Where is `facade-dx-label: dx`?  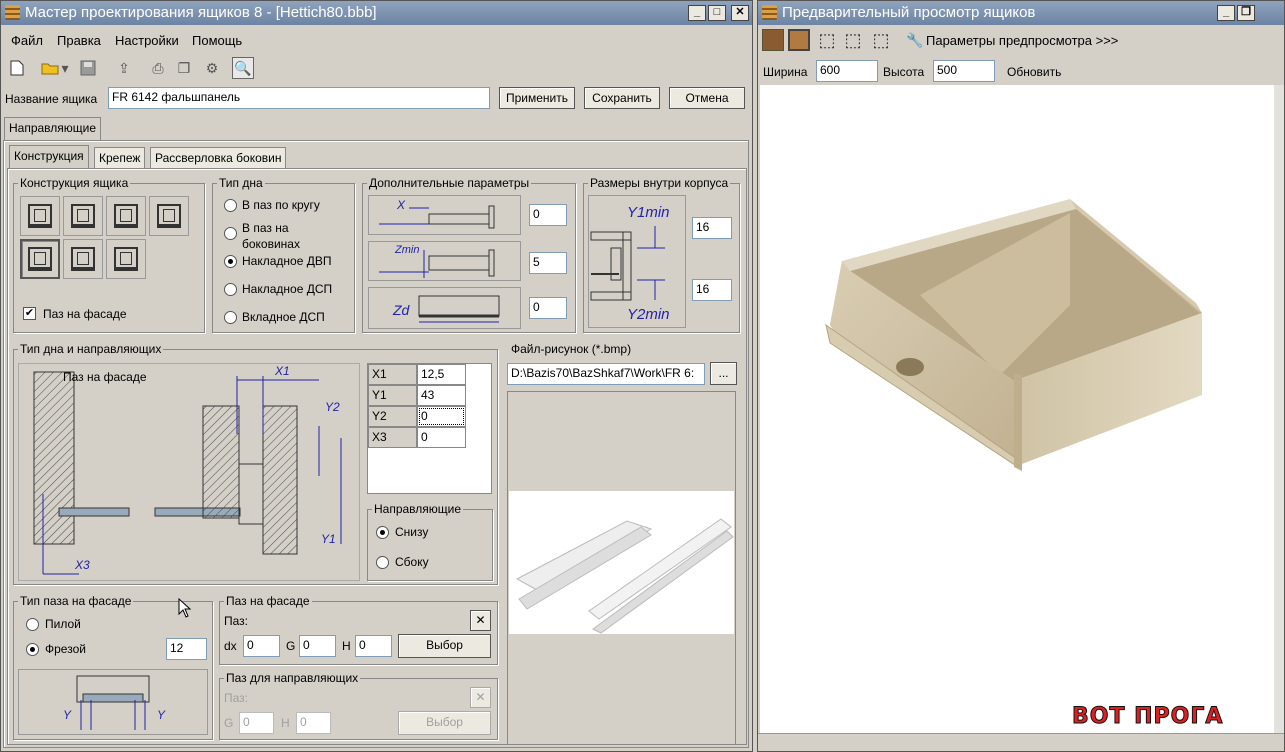
facade-dx-label: dx is located at coordinates (230, 646).